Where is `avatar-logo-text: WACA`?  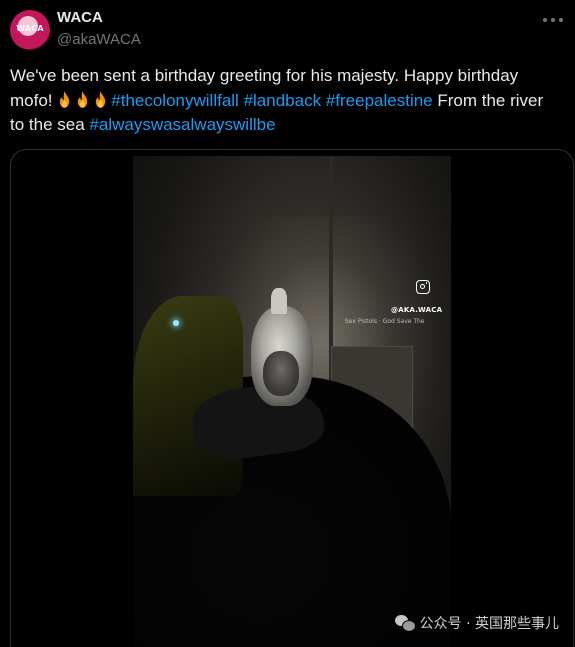
avatar-logo-text: WACA is located at coordinates (30, 28).